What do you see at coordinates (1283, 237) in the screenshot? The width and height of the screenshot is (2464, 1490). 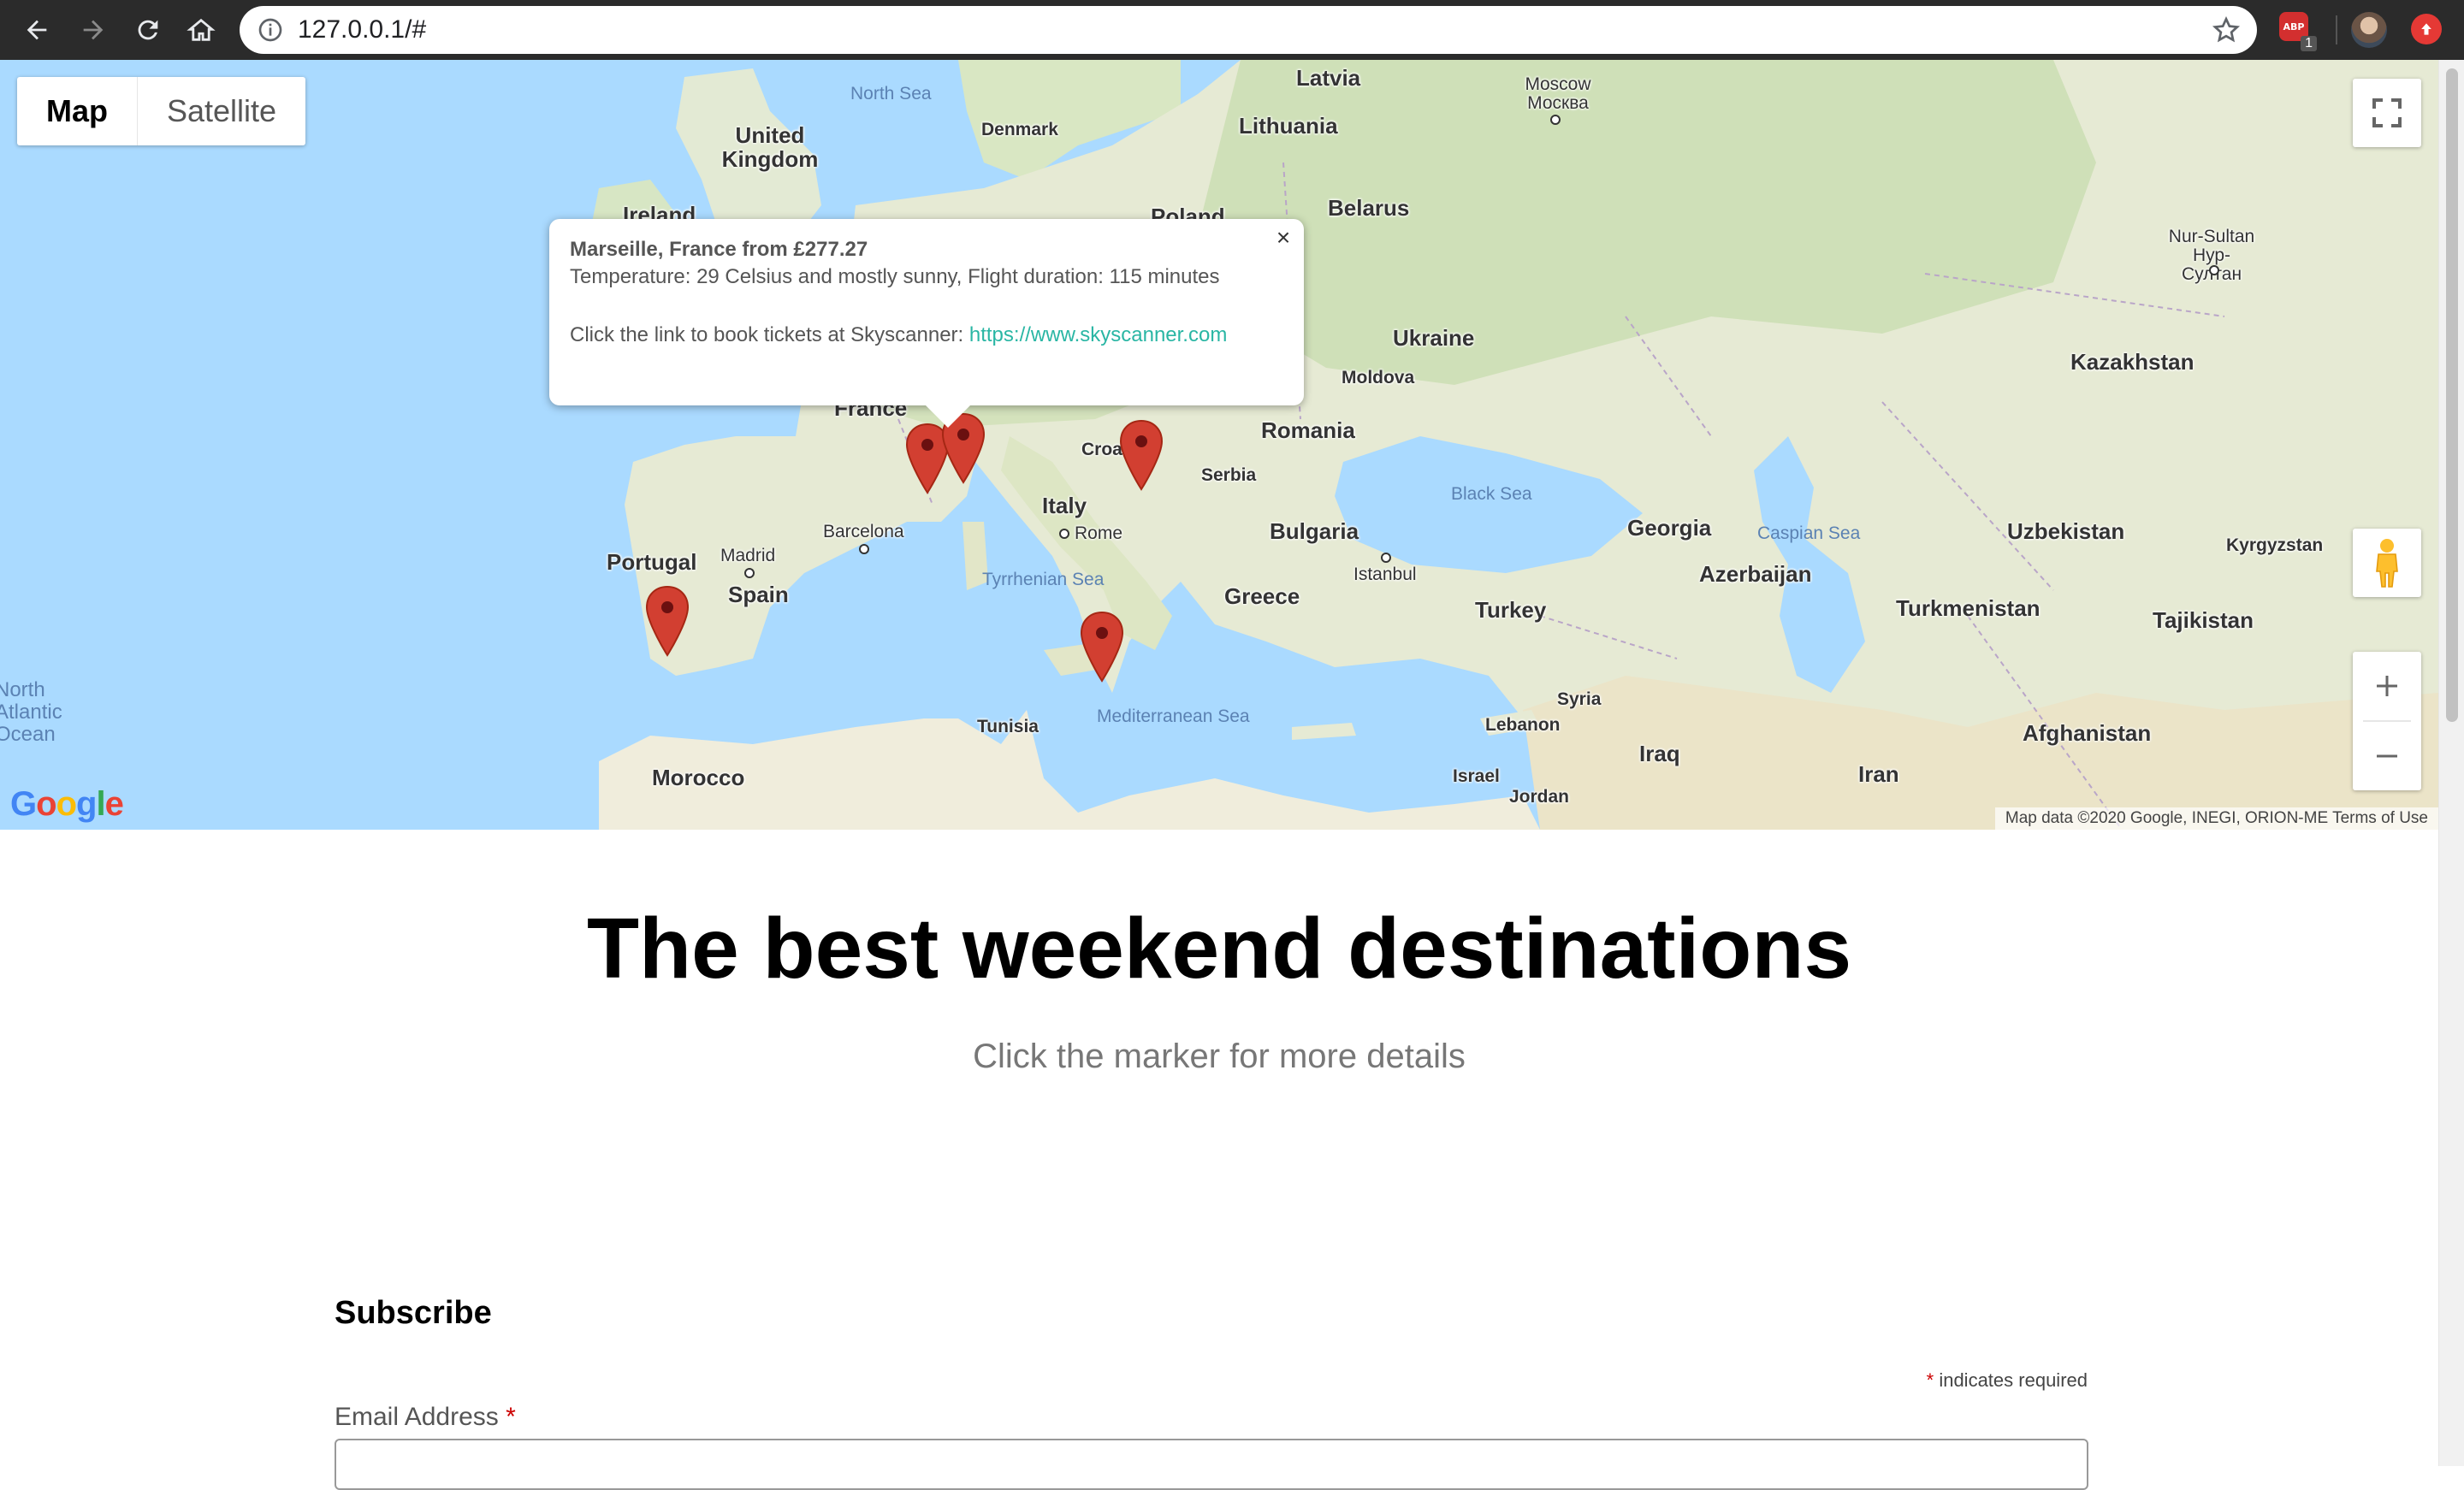 I see `close-icon: ×` at bounding box center [1283, 237].